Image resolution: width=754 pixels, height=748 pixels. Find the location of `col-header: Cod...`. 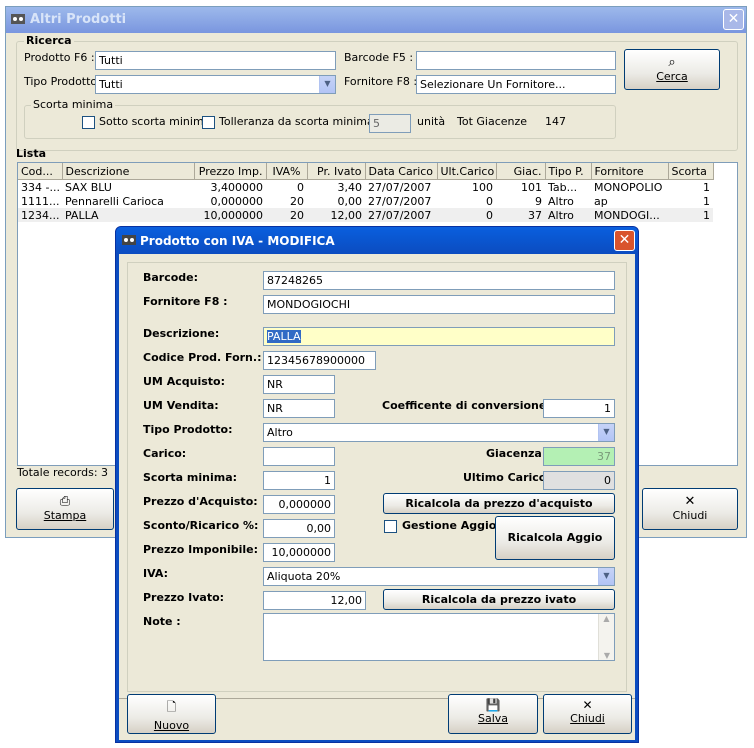

col-header: Cod... is located at coordinates (40, 171).